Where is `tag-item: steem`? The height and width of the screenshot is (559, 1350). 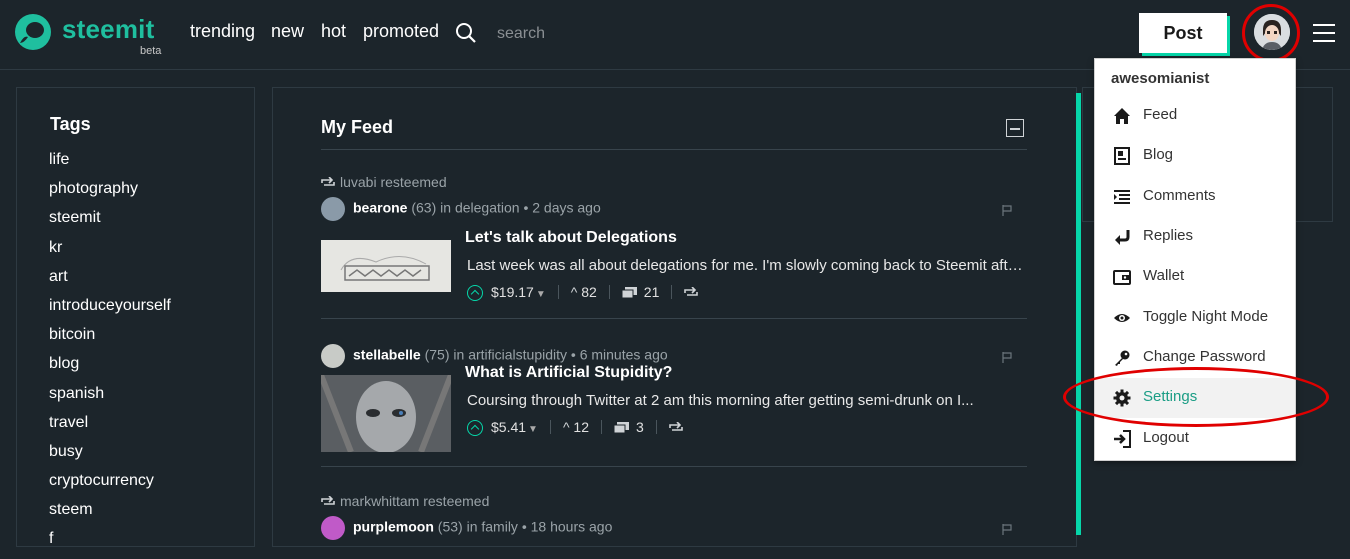
tag-item: steem is located at coordinates (110, 514).